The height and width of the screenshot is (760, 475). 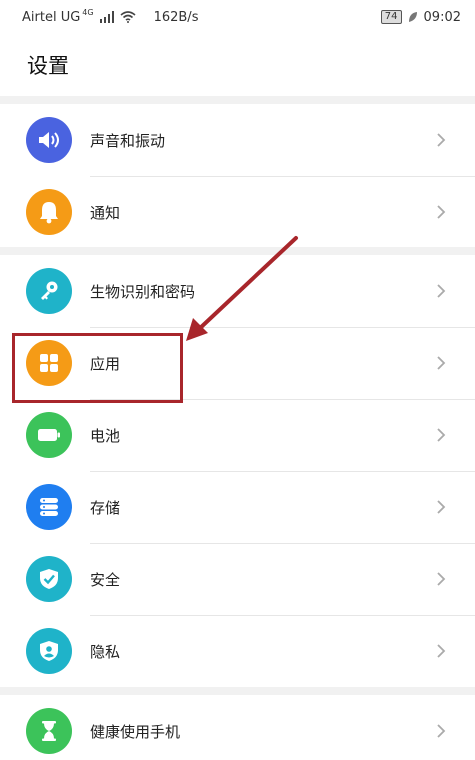 I want to click on settings-item-label: 存储, so click(x=105, y=507).